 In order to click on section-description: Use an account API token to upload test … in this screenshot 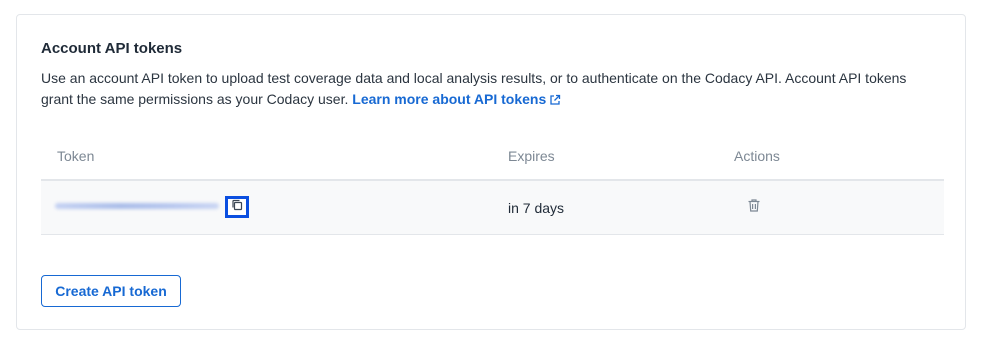, I will do `click(491, 90)`.